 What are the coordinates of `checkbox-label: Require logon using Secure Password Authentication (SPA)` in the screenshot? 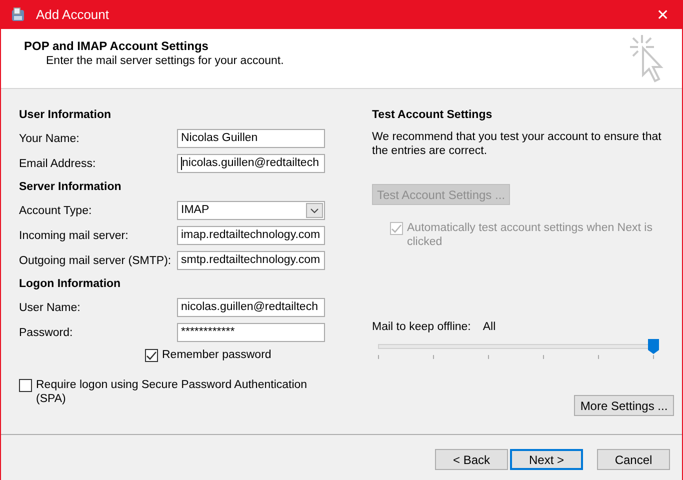 It's located at (172, 392).